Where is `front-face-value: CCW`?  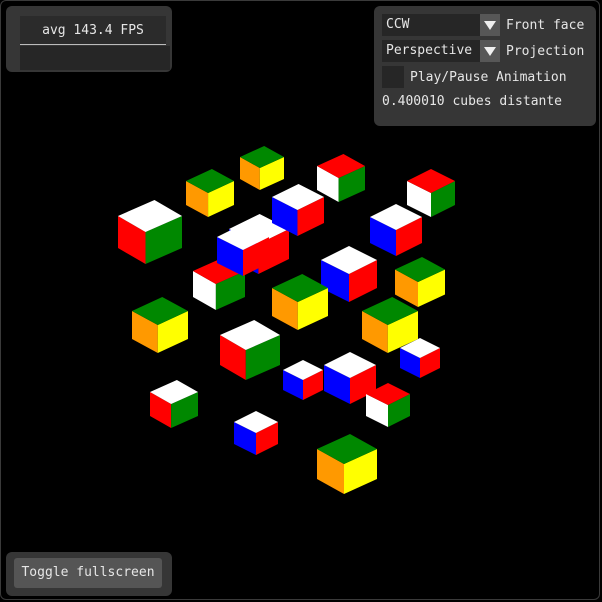 front-face-value: CCW is located at coordinates (398, 24).